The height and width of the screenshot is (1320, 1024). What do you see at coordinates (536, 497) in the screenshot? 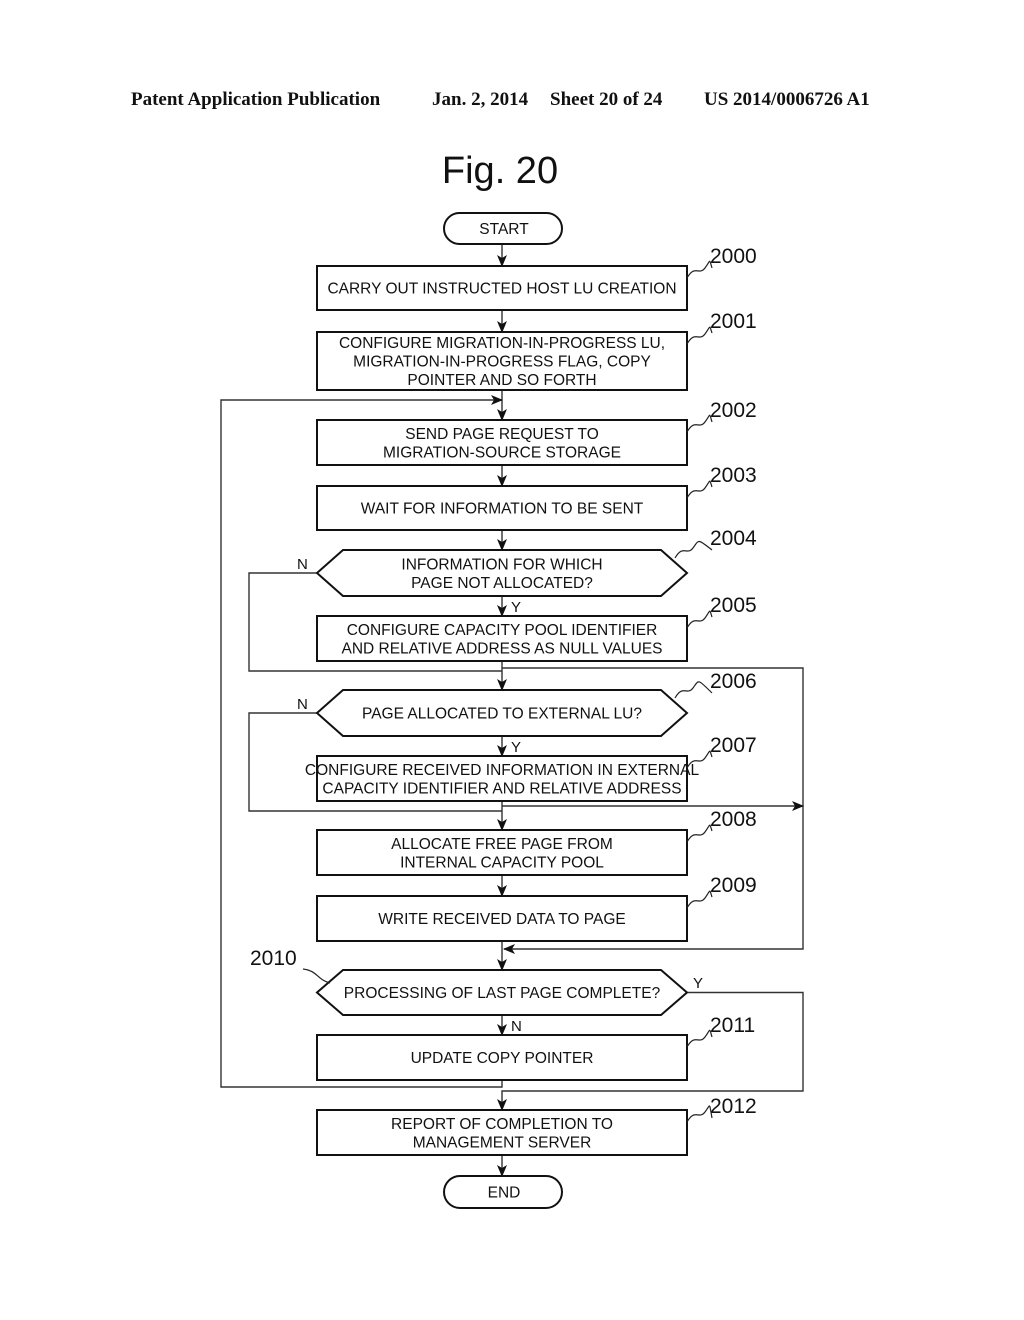
I see `node-2003: WAIT FOR INFORMATION TO BE SENT 2003` at bounding box center [536, 497].